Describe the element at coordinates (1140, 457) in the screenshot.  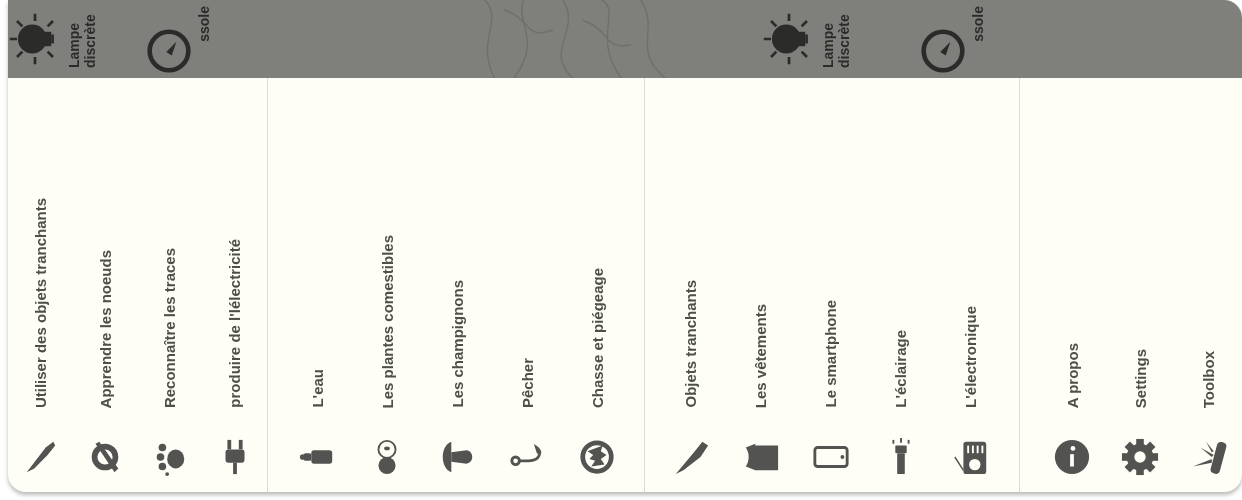
I see `settings-icon` at that location.